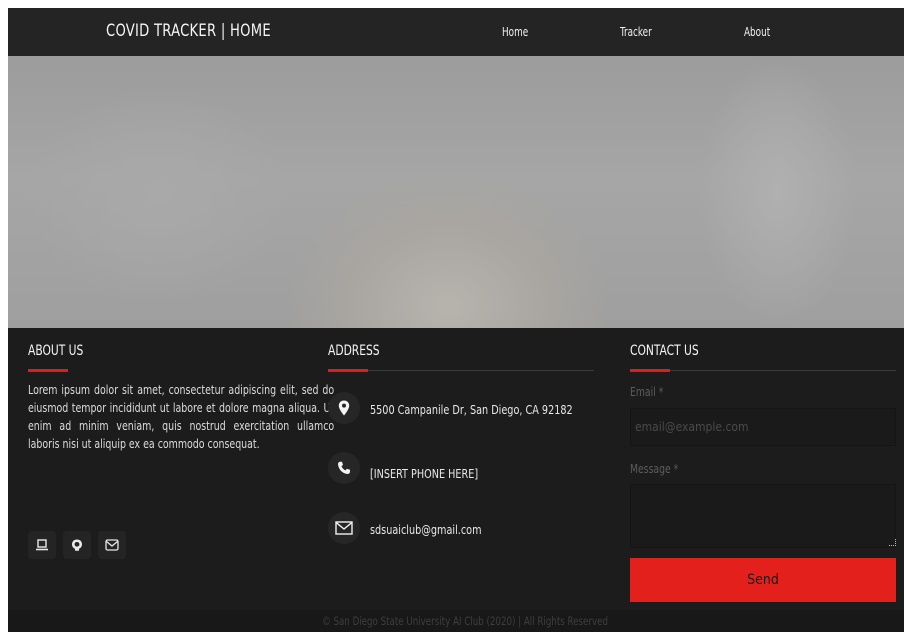  I want to click on hero-blur-center, so click(448, 252).